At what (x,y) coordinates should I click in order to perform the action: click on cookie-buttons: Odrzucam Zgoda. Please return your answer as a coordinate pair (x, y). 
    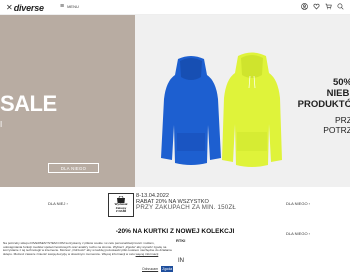
    Looking at the image, I should click on (158, 269).